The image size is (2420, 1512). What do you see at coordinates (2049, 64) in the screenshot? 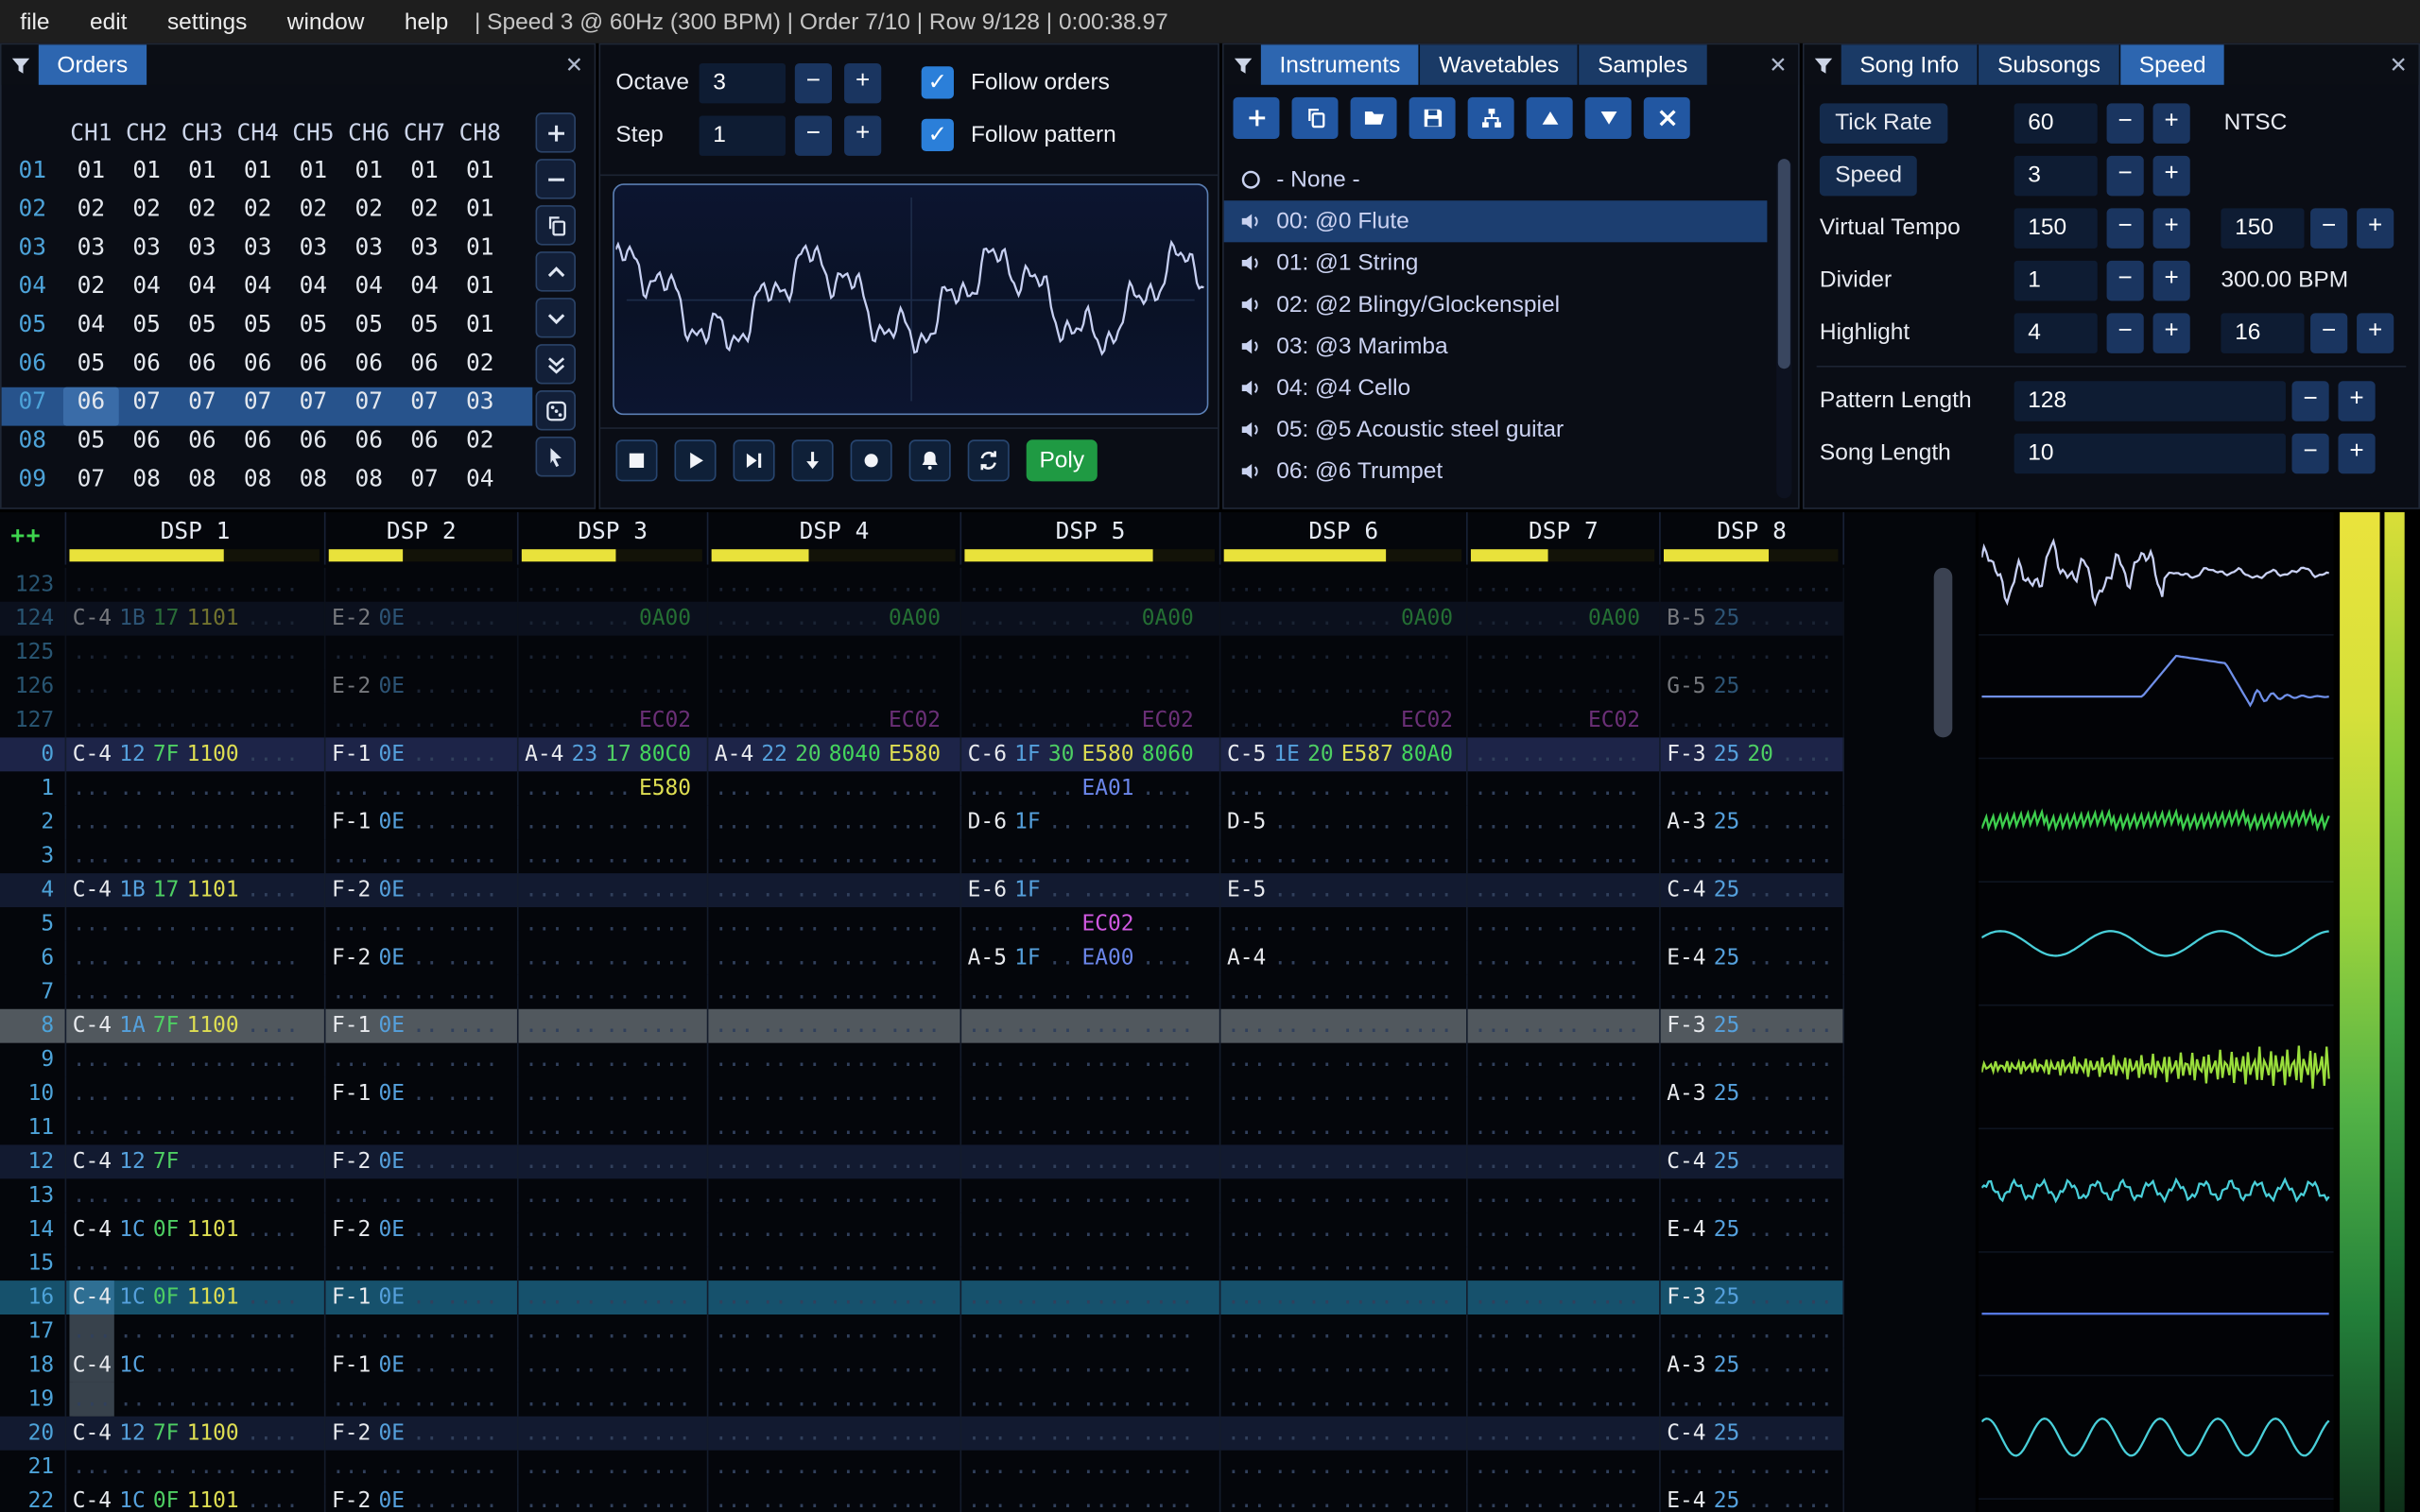
I see `tab-subsongs: Subsongs` at bounding box center [2049, 64].